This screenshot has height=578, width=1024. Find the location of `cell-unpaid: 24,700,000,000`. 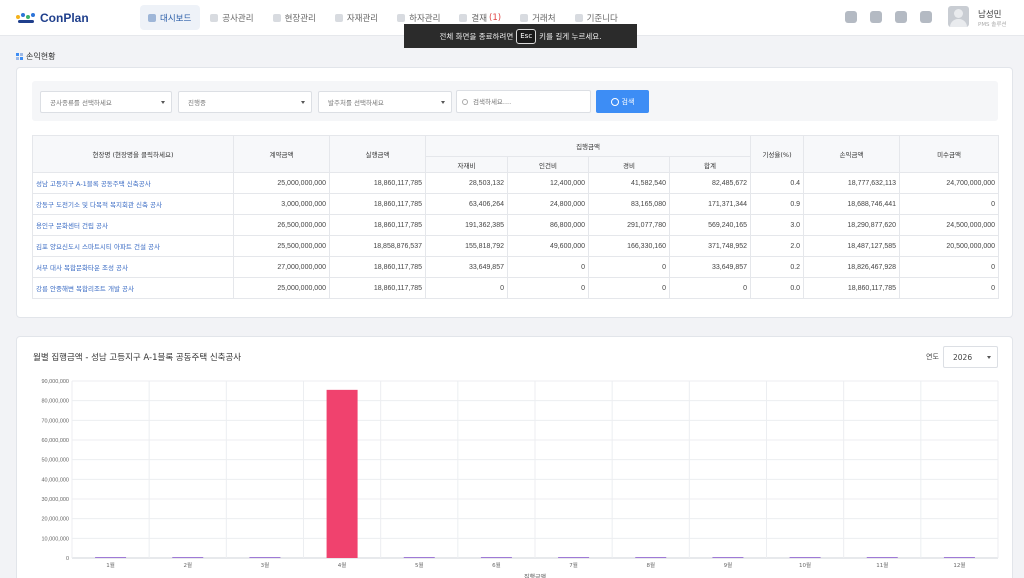

cell-unpaid: 24,700,000,000 is located at coordinates (949, 183).